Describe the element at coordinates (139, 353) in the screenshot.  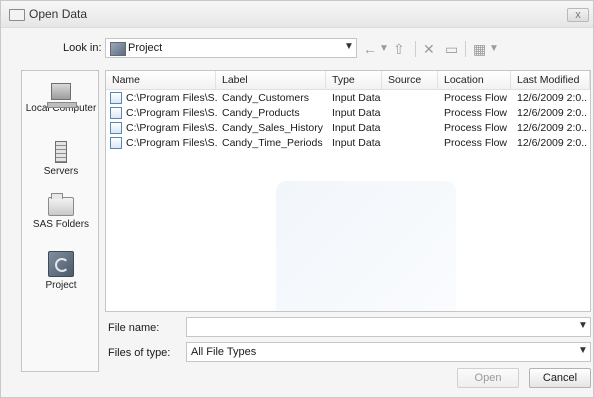
I see `files-of-type-label: Files of type:` at that location.